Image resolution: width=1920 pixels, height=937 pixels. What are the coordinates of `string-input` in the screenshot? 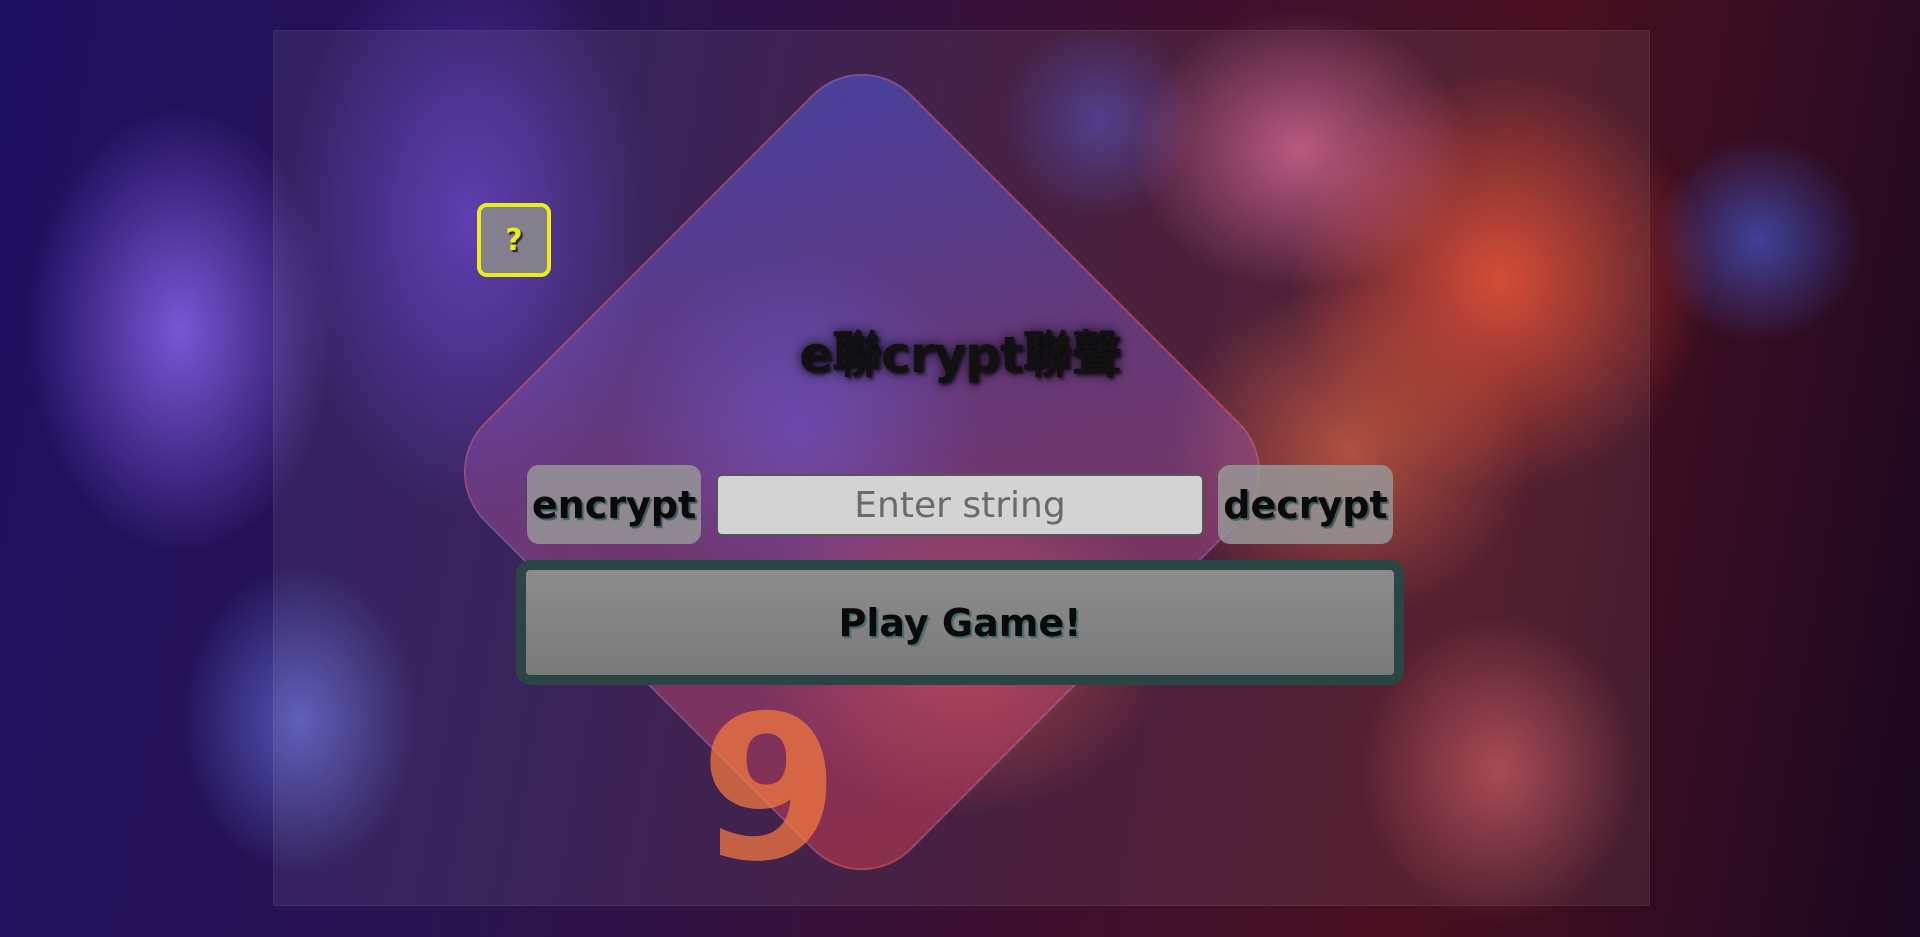 It's located at (960, 505).